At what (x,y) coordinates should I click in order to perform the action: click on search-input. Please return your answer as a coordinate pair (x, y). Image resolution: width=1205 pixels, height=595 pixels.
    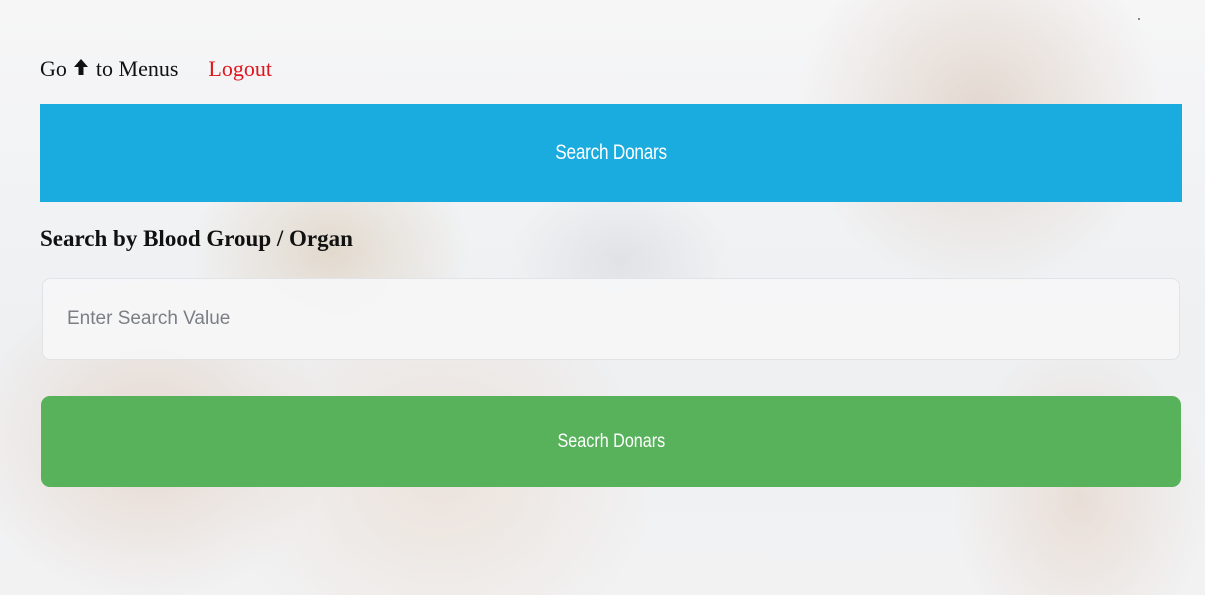
    Looking at the image, I should click on (611, 319).